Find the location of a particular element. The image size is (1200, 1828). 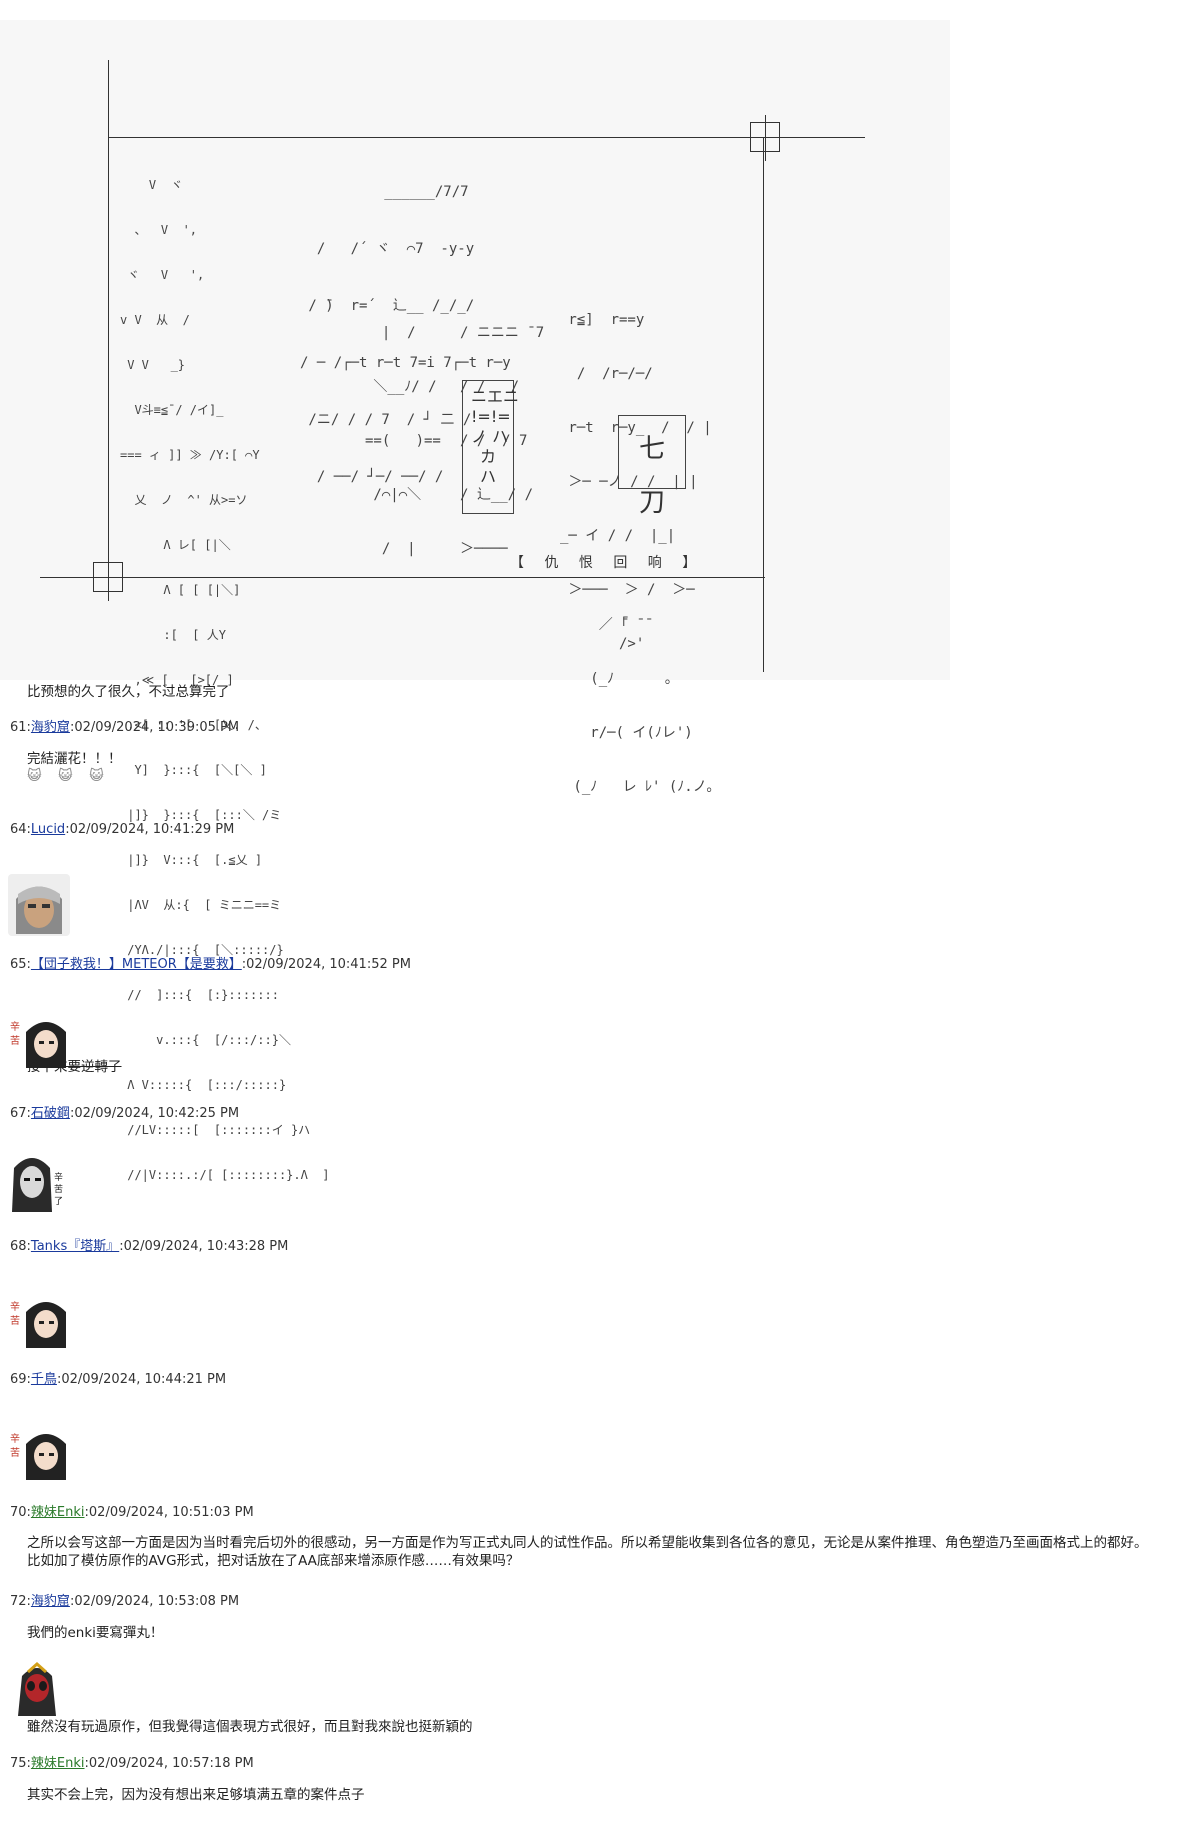

post-header: 67:石破鋼:02/09/2024, 10:42:25 PM is located at coordinates (124, 1111).